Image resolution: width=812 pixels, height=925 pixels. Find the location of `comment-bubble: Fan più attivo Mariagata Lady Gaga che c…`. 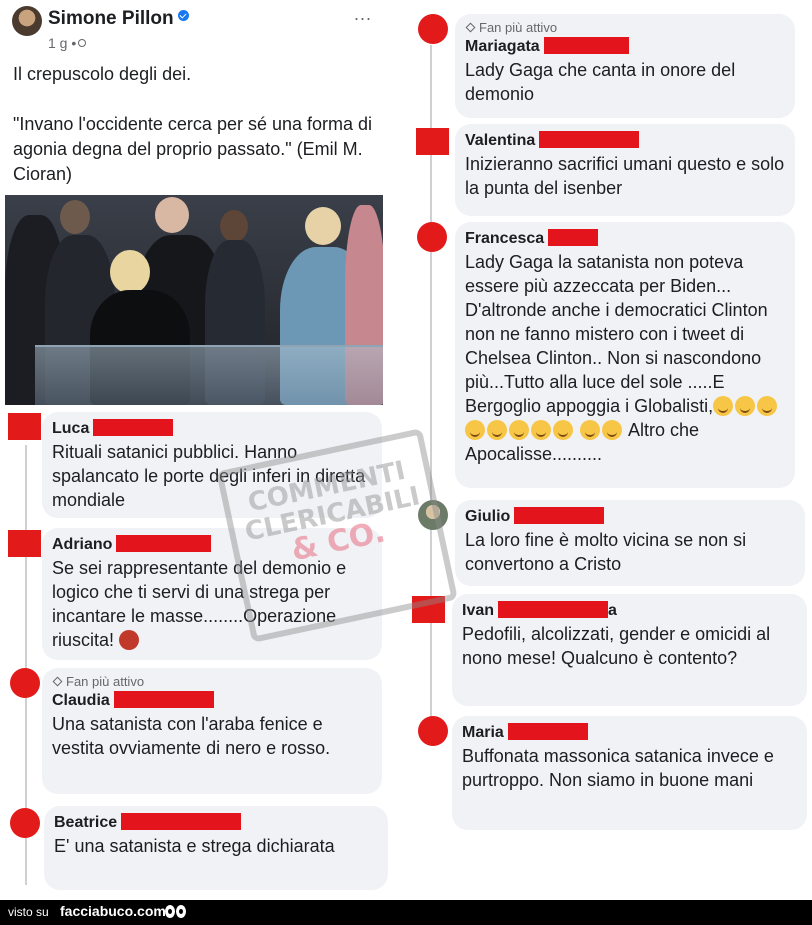

comment-bubble: Fan più attivo Mariagata Lady Gaga che c… is located at coordinates (625, 66).